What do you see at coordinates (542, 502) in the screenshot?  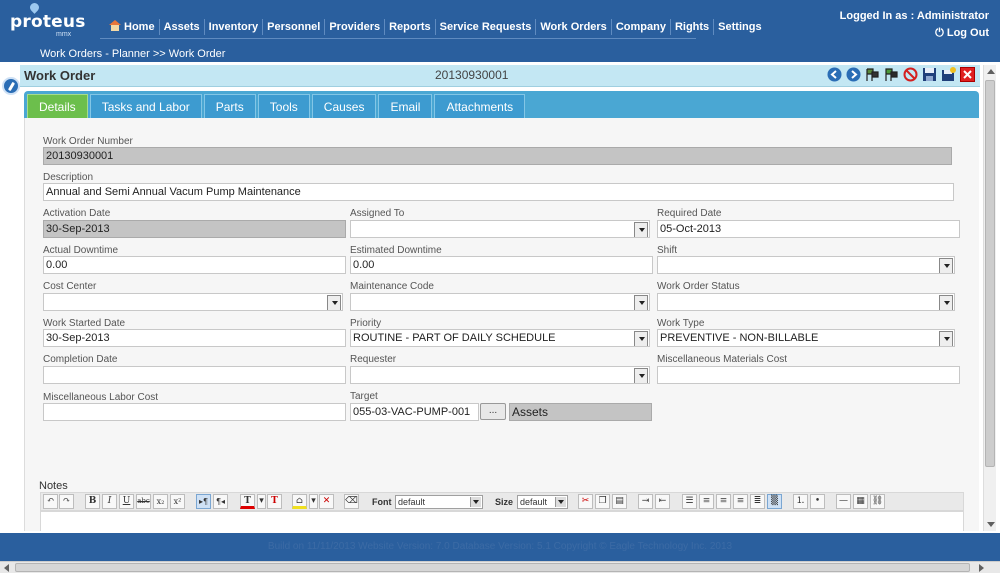 I see `size-select: default` at bounding box center [542, 502].